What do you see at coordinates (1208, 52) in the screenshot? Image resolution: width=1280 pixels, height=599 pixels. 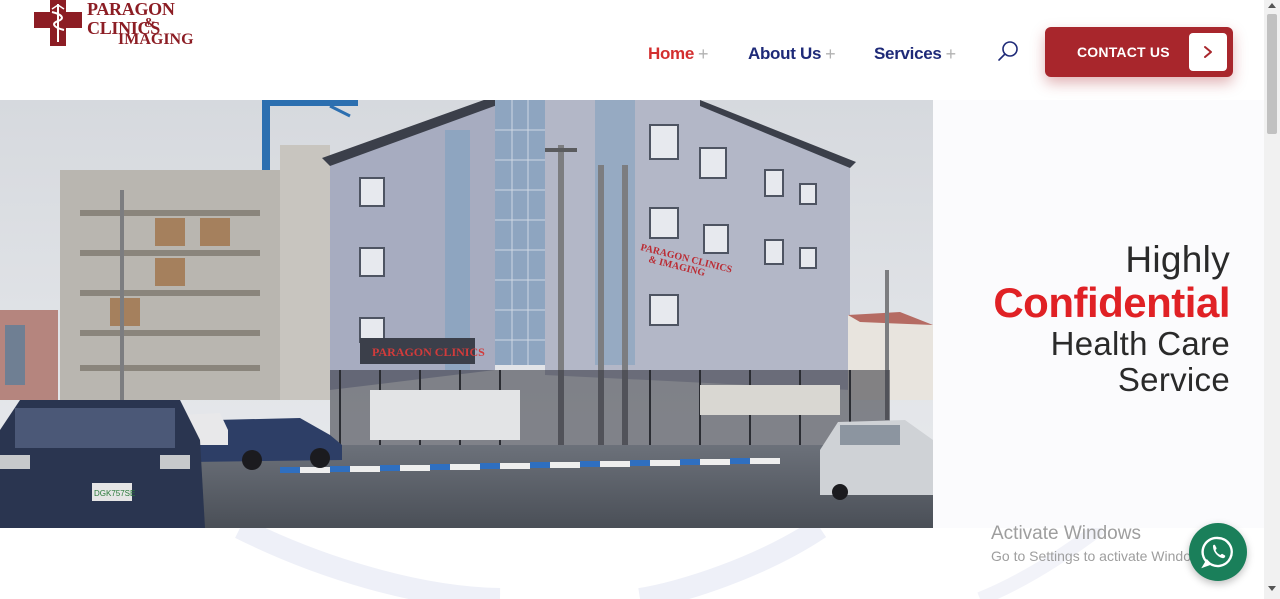 I see `chevron-right-icon` at bounding box center [1208, 52].